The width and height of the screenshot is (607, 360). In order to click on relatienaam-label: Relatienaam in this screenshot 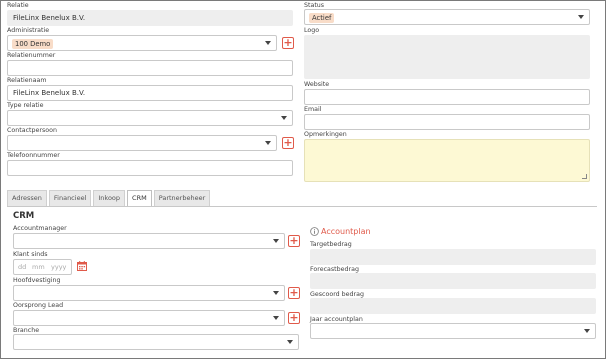, I will do `click(27, 80)`.